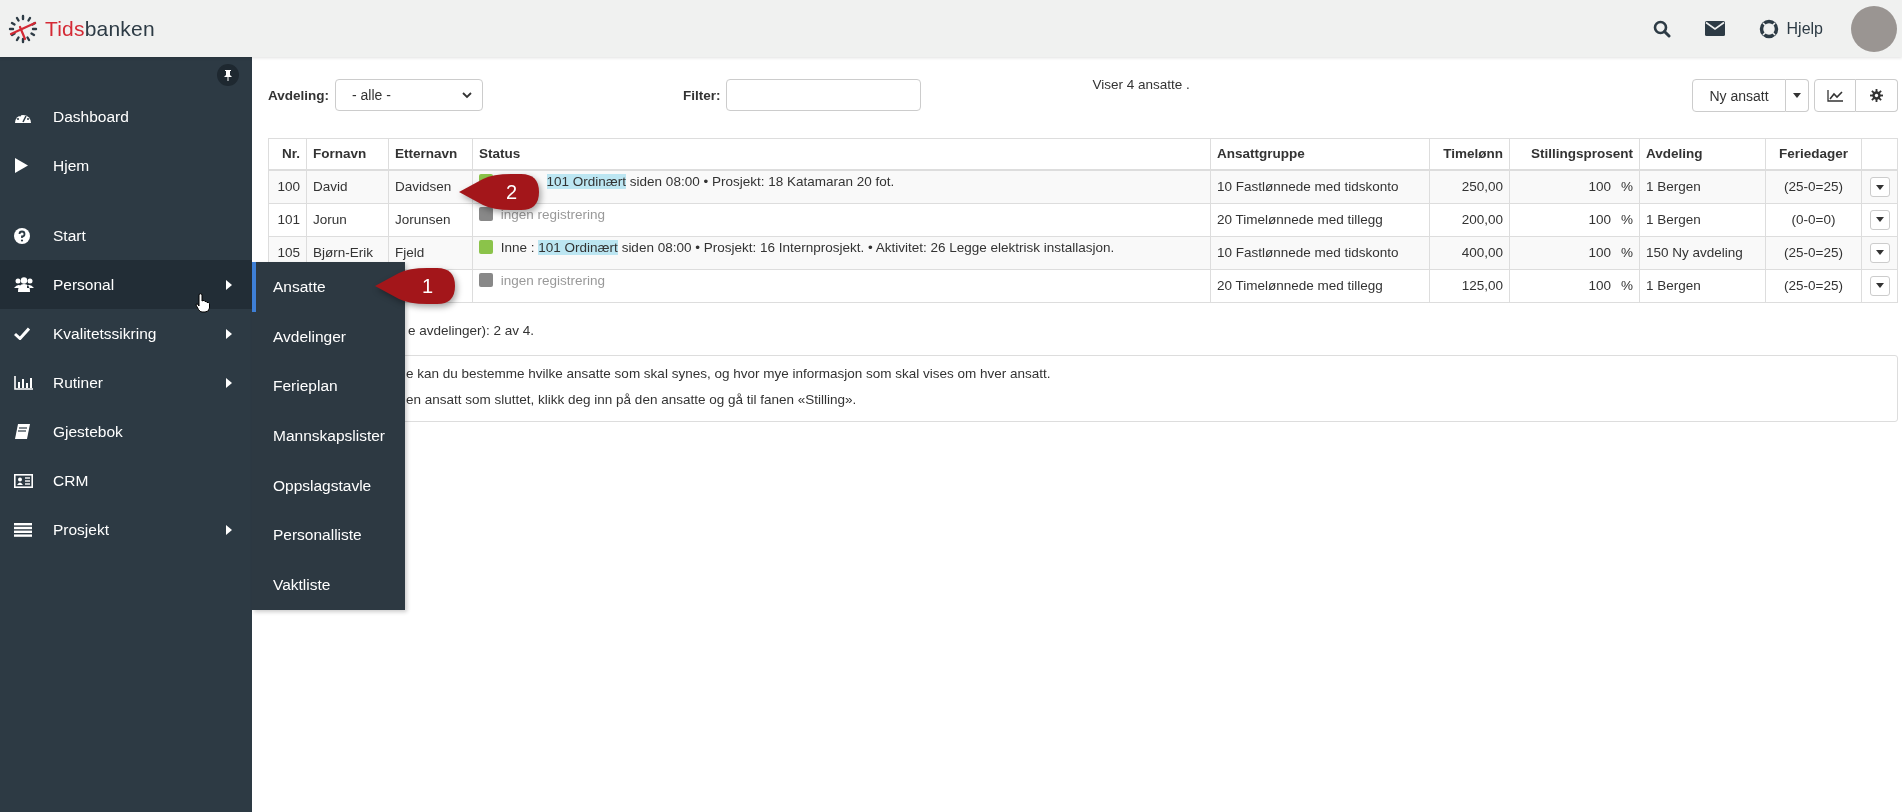 The image size is (1902, 812). What do you see at coordinates (330, 186) in the screenshot?
I see `table-cell: David` at bounding box center [330, 186].